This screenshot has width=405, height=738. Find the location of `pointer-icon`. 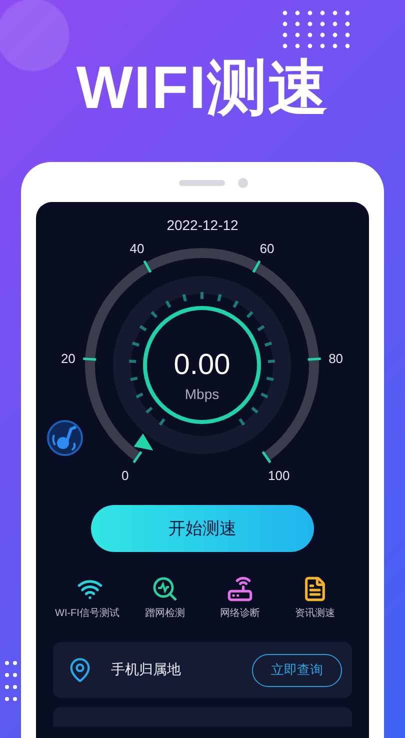

pointer-icon is located at coordinates (144, 442).